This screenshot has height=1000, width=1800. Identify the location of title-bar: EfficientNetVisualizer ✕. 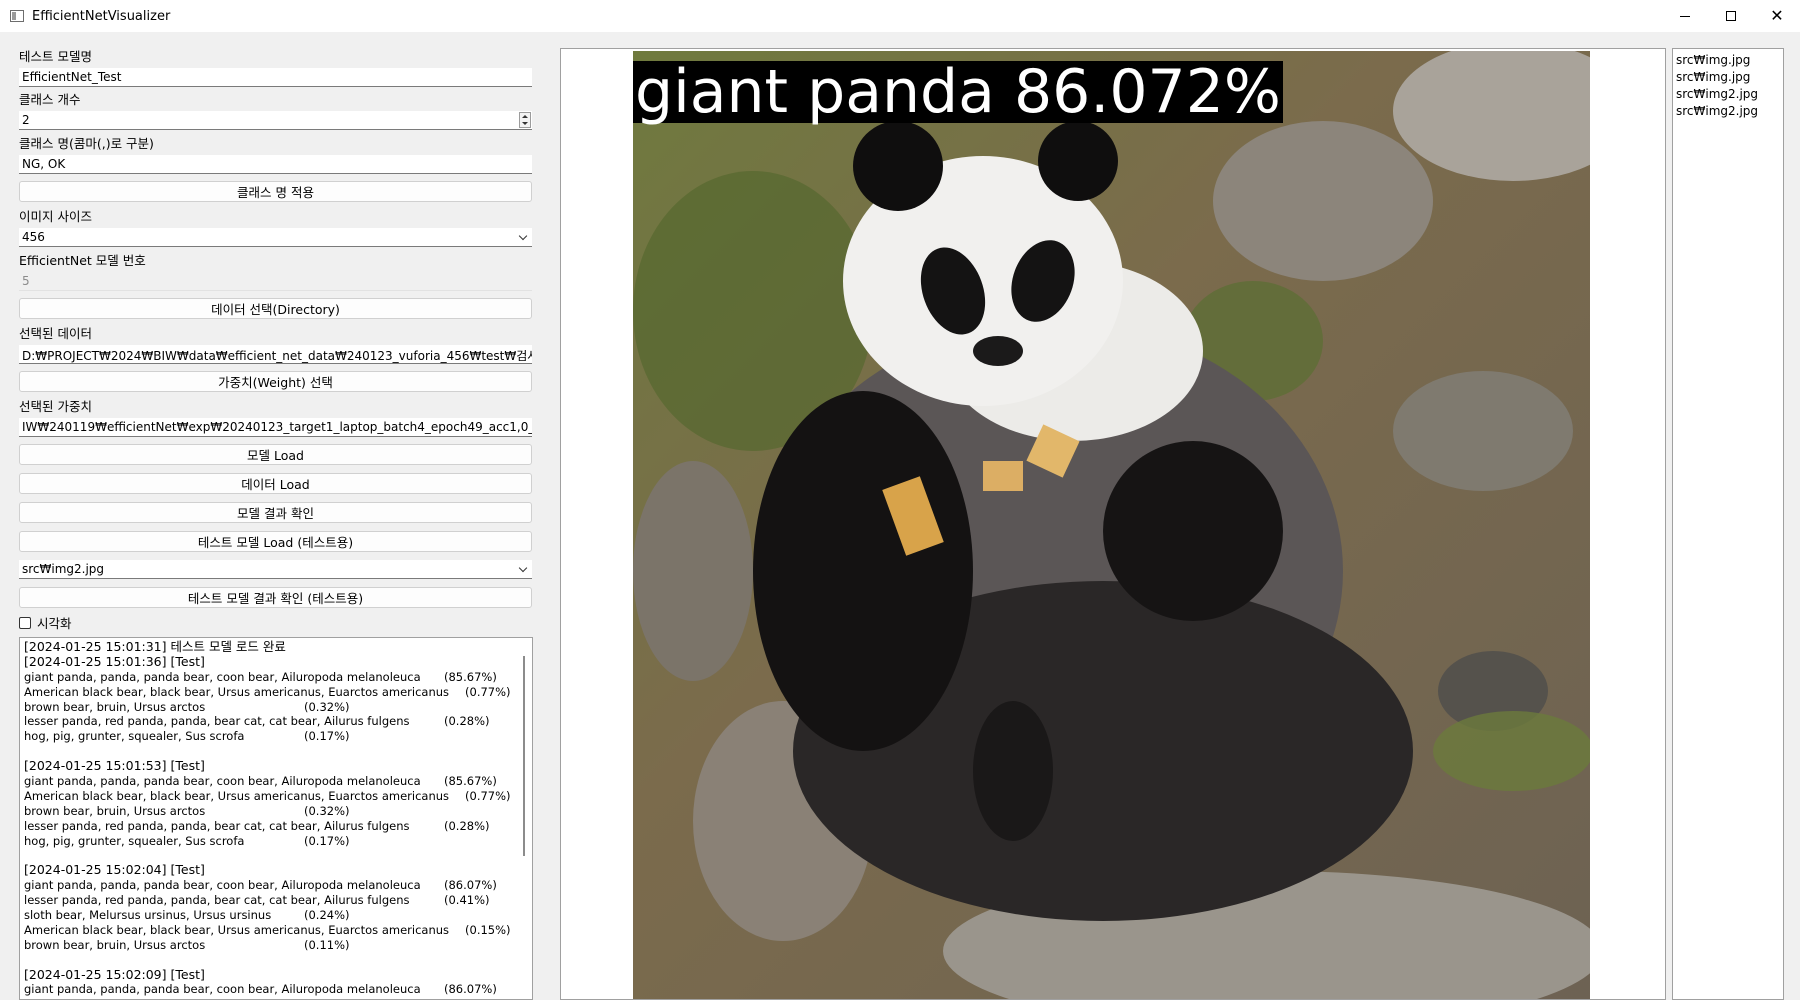
(900, 16).